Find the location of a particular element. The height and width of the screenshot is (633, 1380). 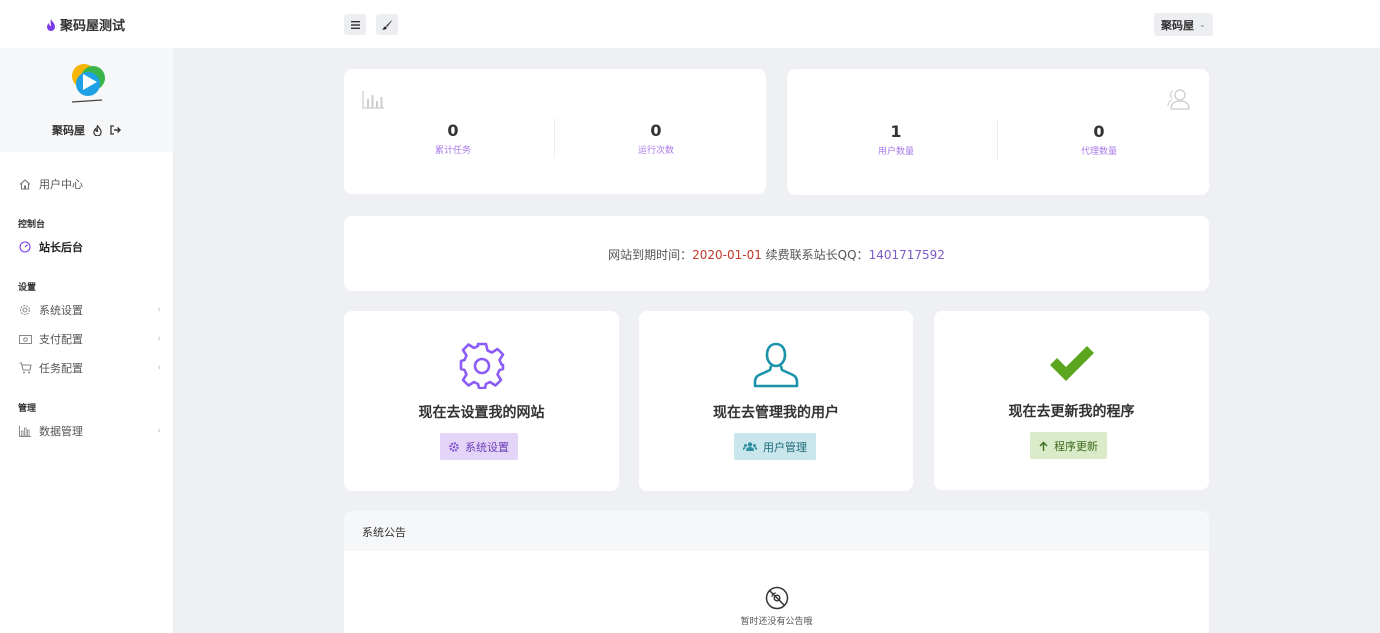

menu-toggle-button is located at coordinates (355, 24).